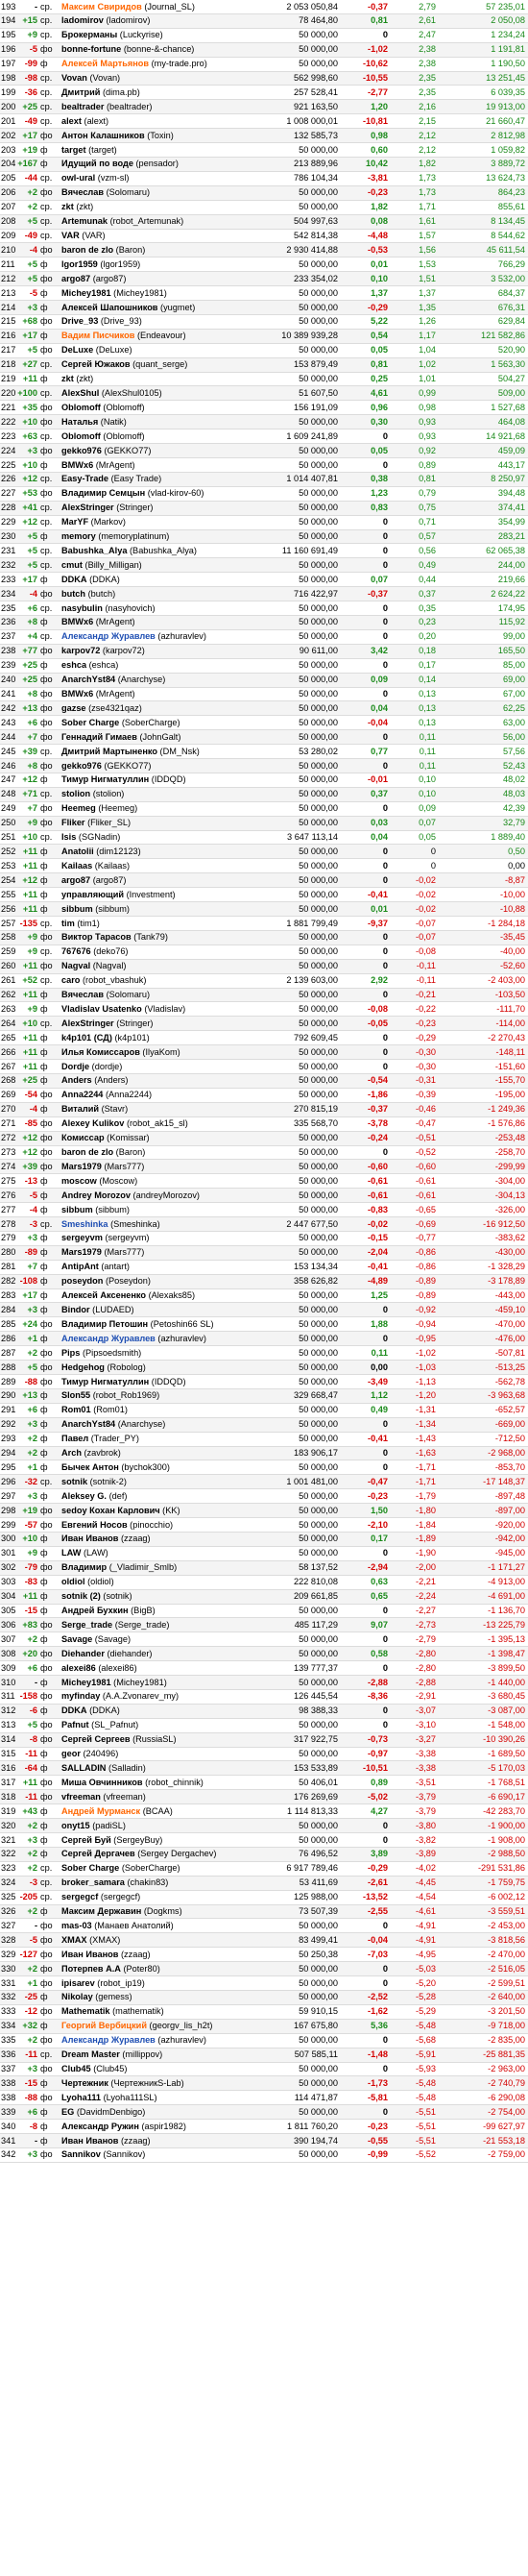 This screenshot has height=2576, width=528. I want to click on participant-name-link: Дмитрий Мартыненко, so click(109, 751).